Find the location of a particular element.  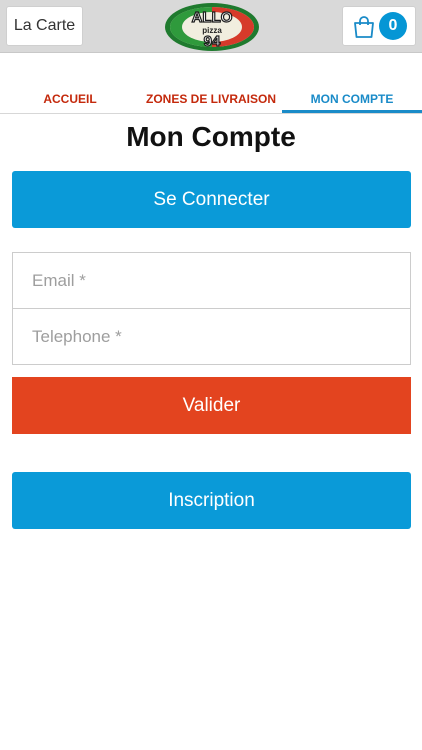

svg-text: 94 is located at coordinates (212, 41).